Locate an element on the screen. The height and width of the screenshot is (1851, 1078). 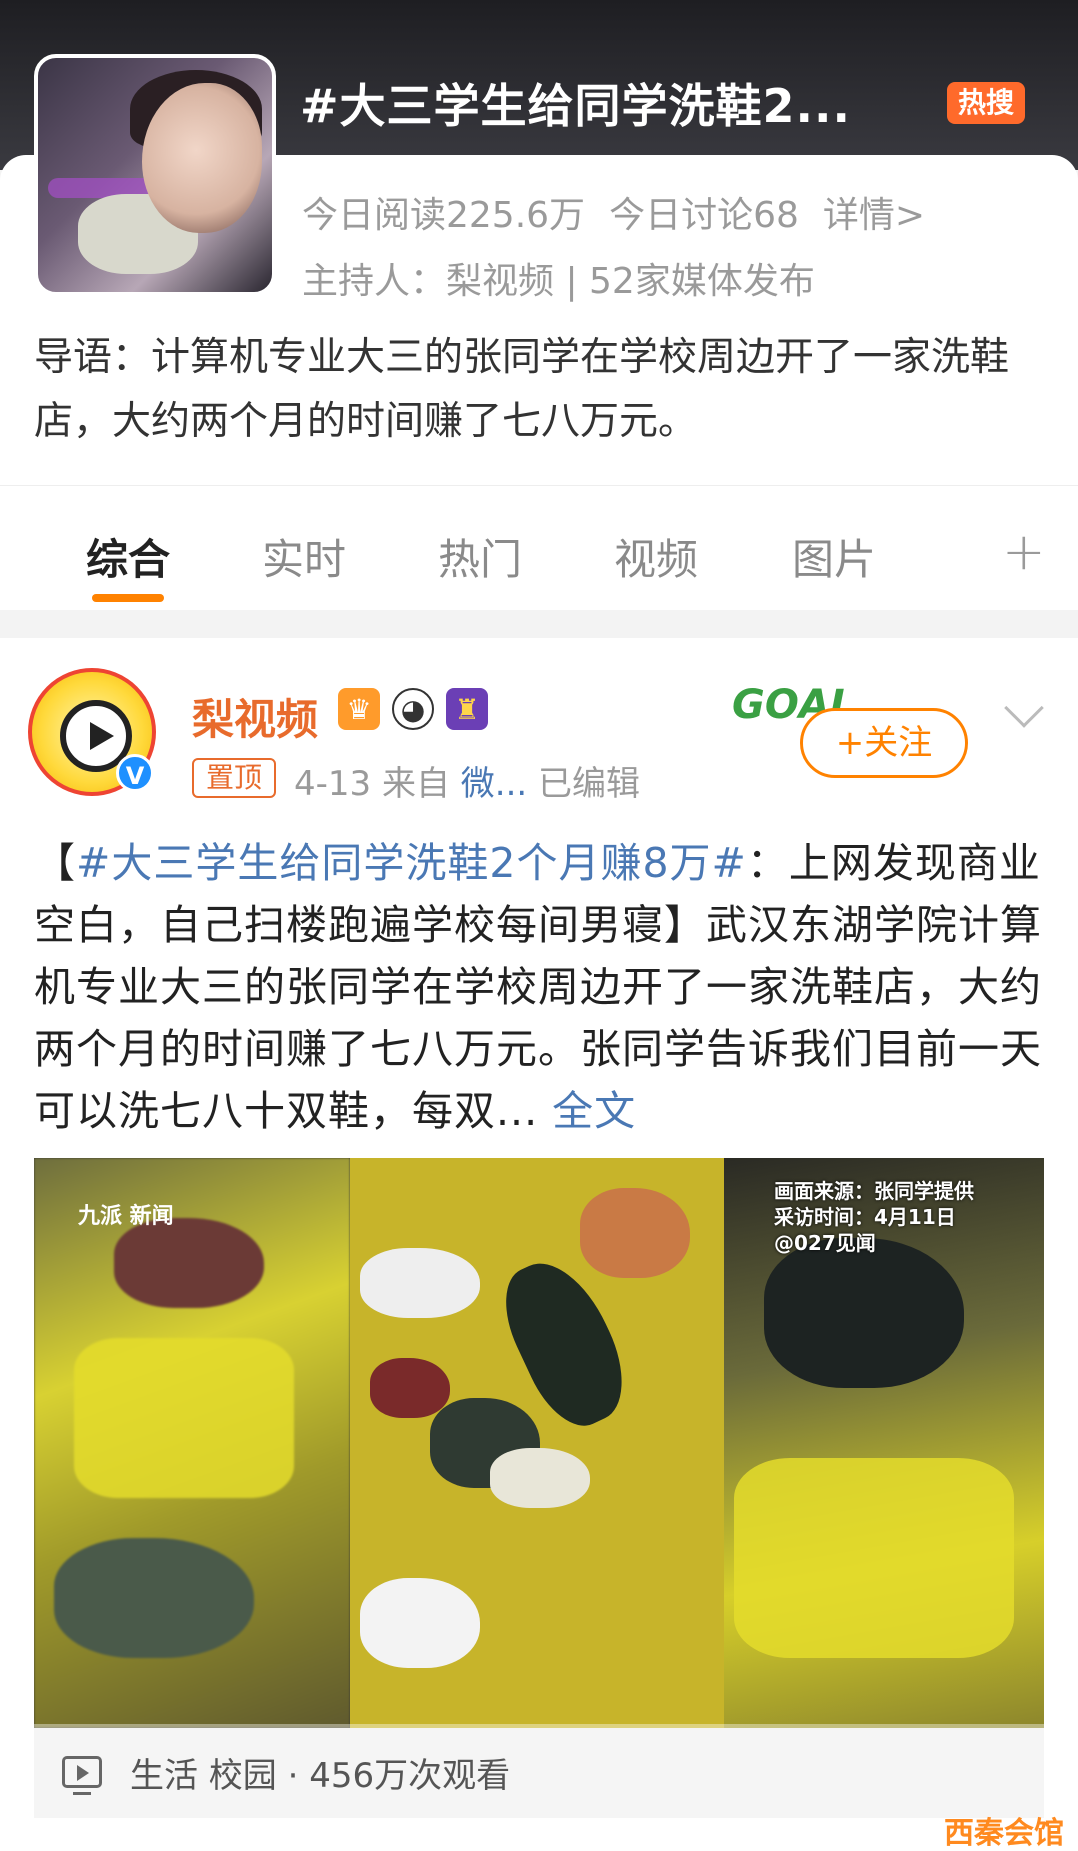
follow-button: +关注 is located at coordinates (884, 743).